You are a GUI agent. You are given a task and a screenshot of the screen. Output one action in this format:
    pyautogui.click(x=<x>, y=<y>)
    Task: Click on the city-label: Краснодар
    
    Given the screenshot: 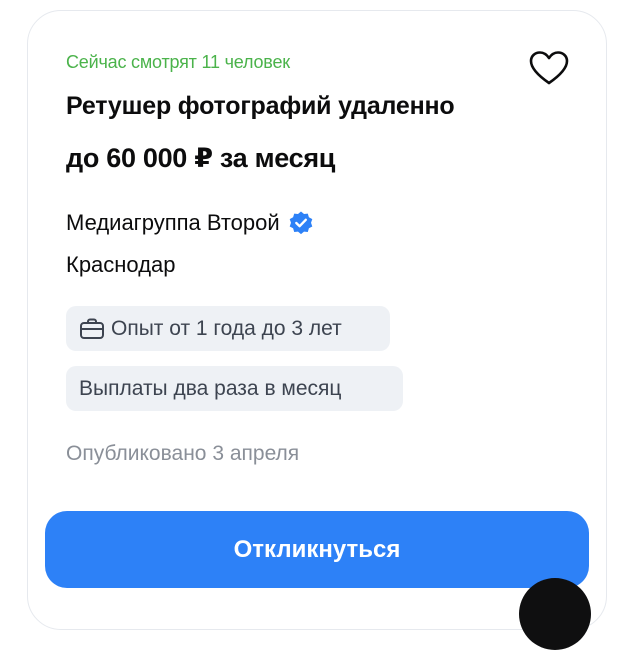 What is the action you would take?
    pyautogui.click(x=121, y=264)
    